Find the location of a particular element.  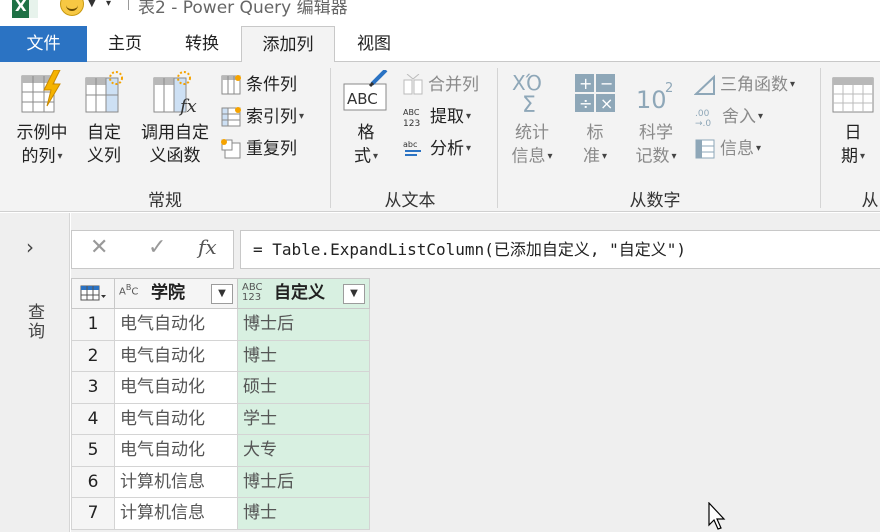

feedback-dropdown-icon: ▼ is located at coordinates (92, 4).